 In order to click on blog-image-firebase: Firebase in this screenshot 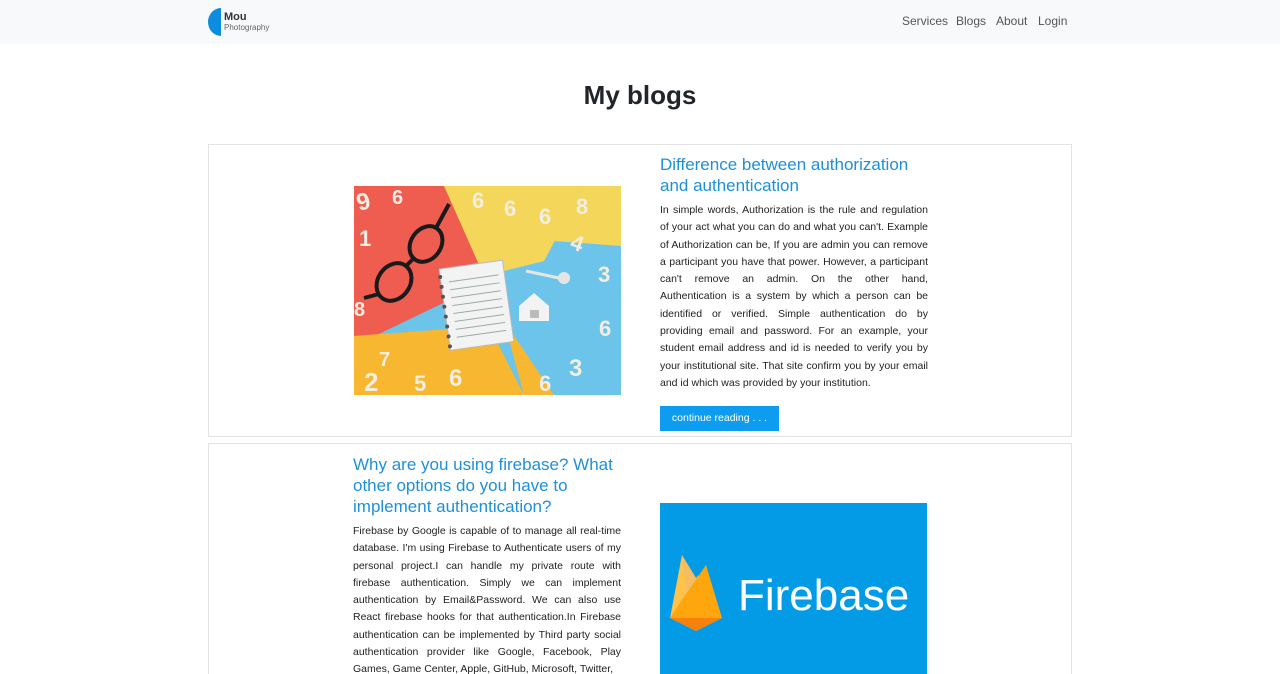, I will do `click(793, 588)`.